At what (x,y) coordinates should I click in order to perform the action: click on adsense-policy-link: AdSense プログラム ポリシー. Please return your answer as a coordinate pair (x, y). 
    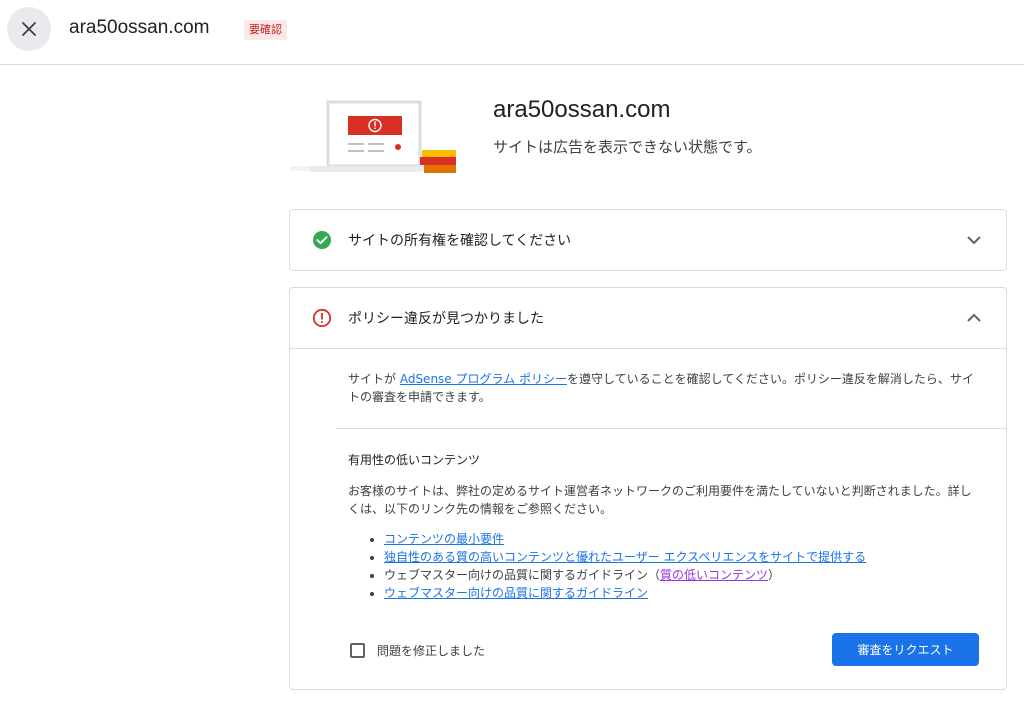
    Looking at the image, I should click on (483, 379).